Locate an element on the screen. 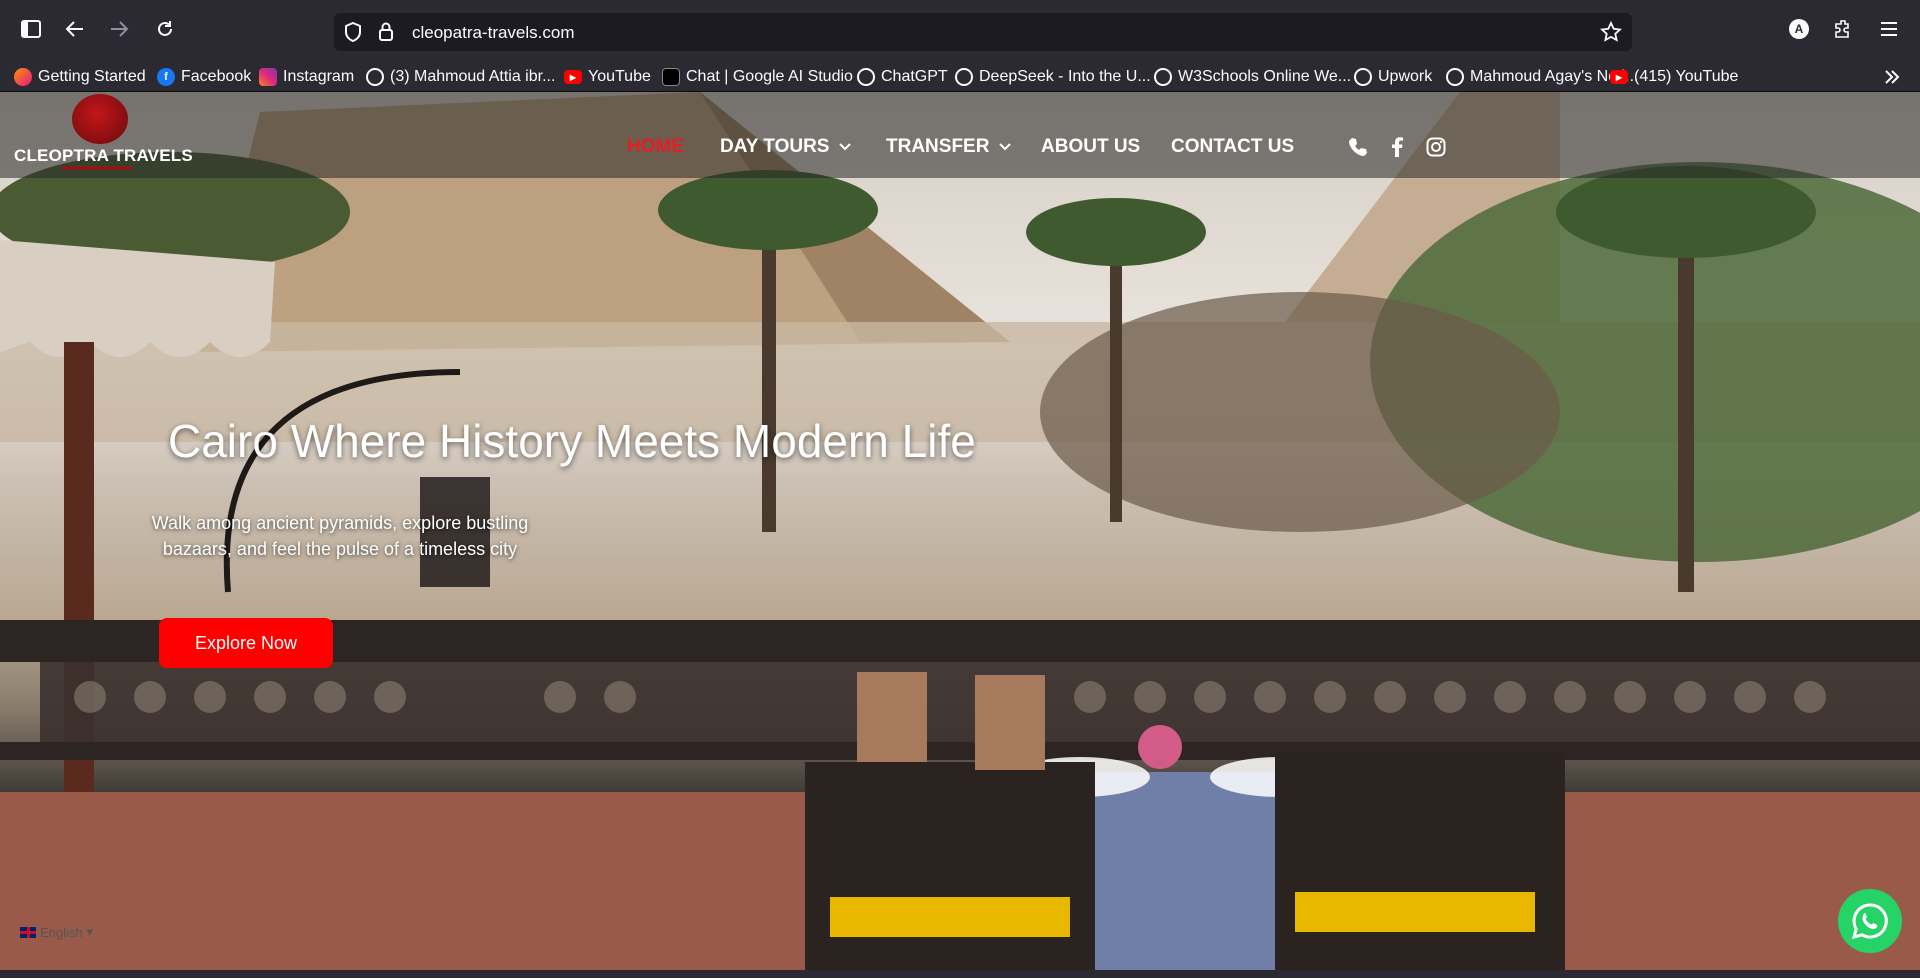  whatsapp-chat-button is located at coordinates (1870, 921).